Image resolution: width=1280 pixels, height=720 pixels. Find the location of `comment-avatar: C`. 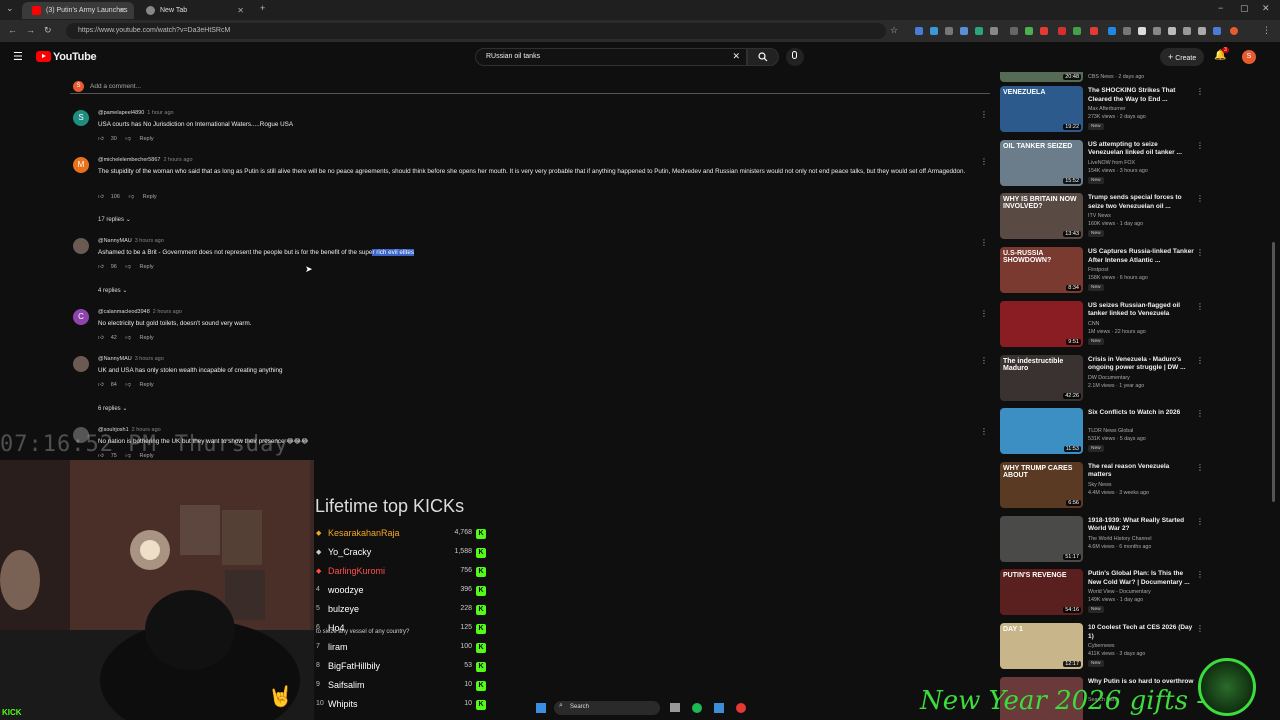

comment-avatar: C is located at coordinates (81, 317).